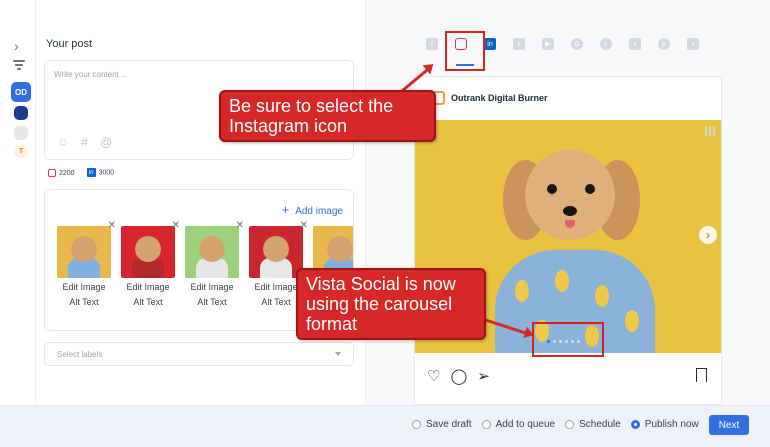 The width and height of the screenshot is (770, 447). What do you see at coordinates (548, 44) in the screenshot?
I see `youtube-icon: ▶` at bounding box center [548, 44].